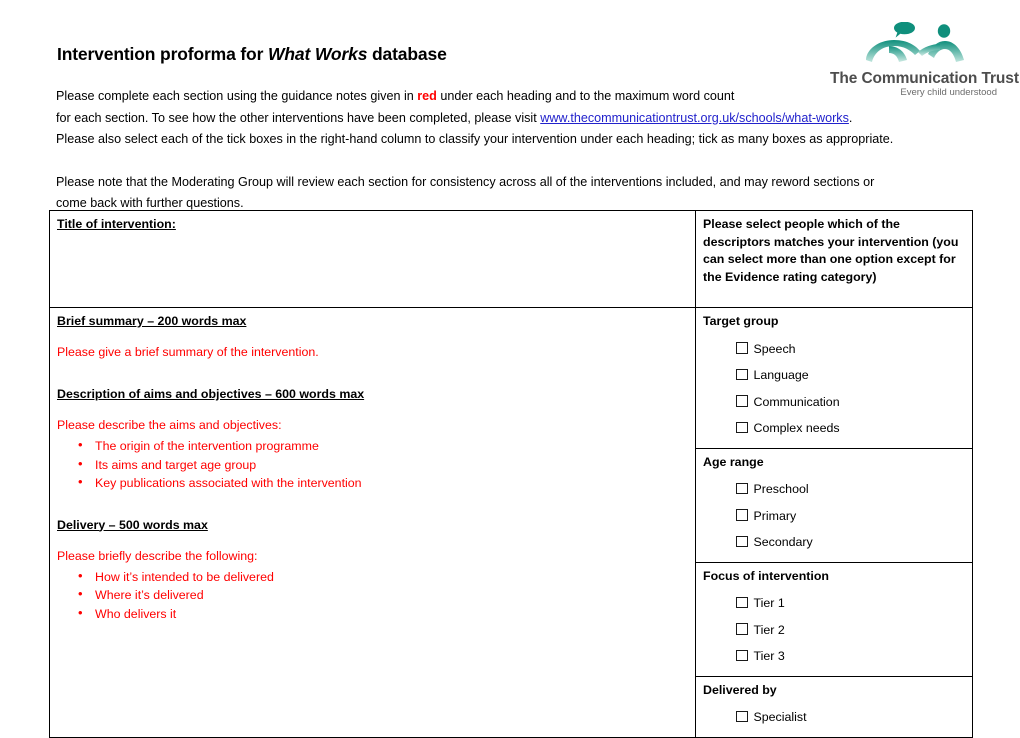 This screenshot has width=1020, height=738. I want to click on page-title-part2: database, so click(407, 54).